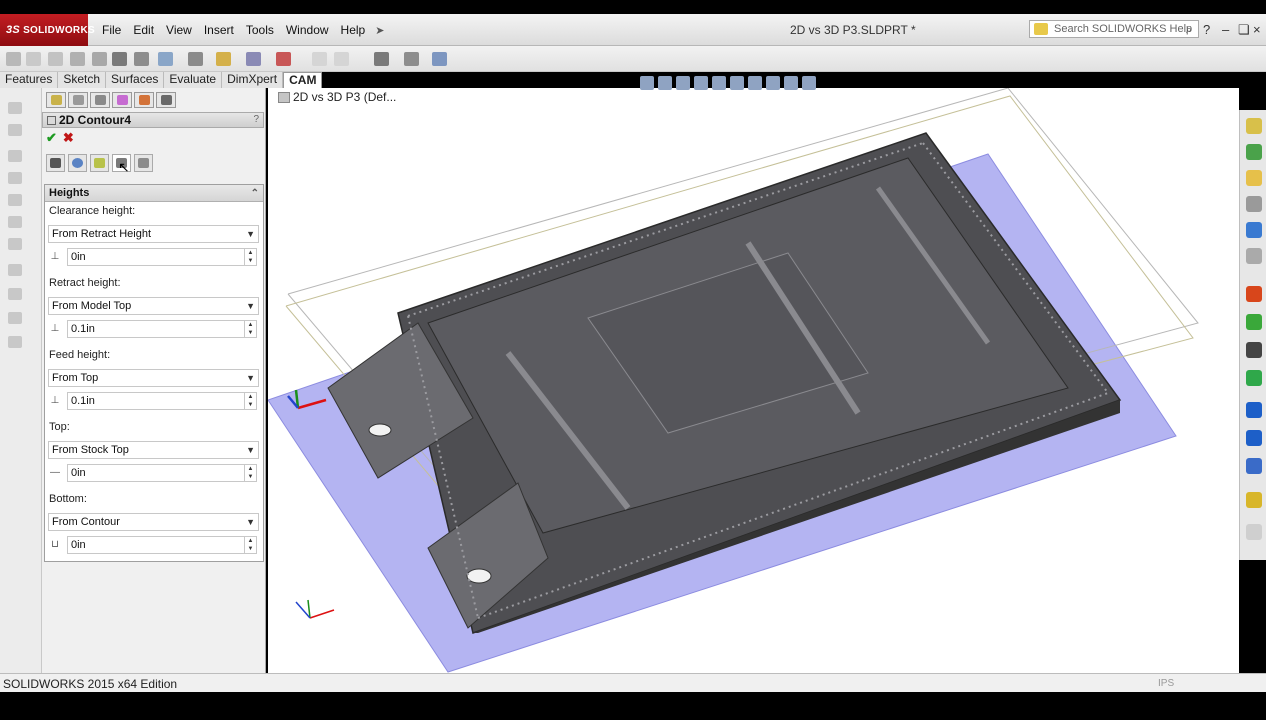  Describe the element at coordinates (68, 137) in the screenshot. I see `cancel-button: ✖` at that location.